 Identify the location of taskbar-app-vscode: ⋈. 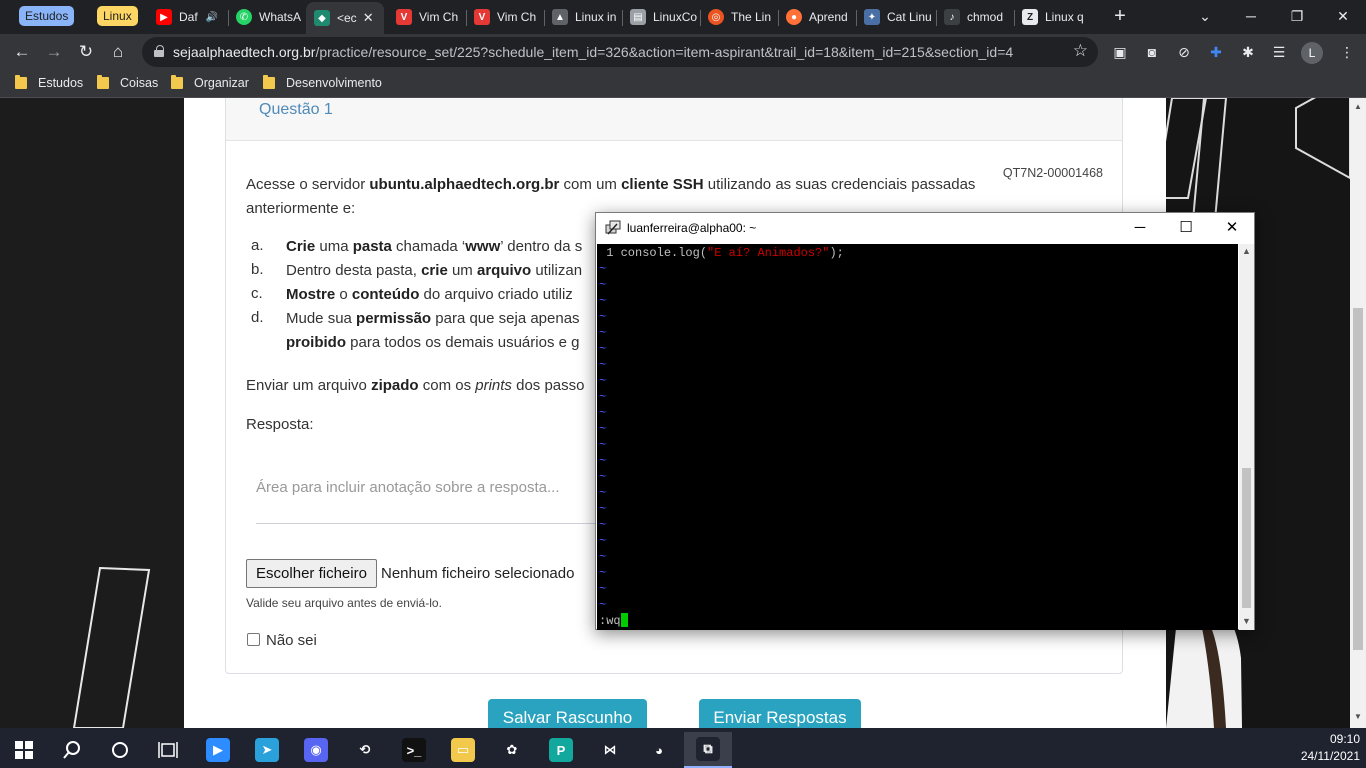
(610, 750).